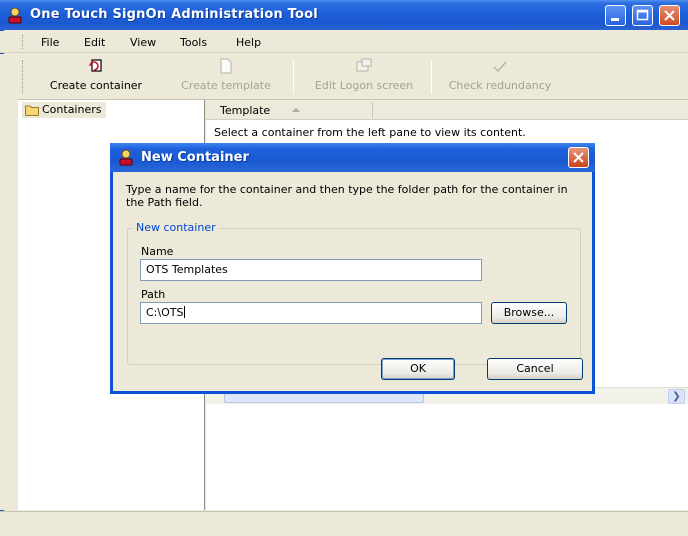  I want to click on dialog-close-button, so click(578, 157).